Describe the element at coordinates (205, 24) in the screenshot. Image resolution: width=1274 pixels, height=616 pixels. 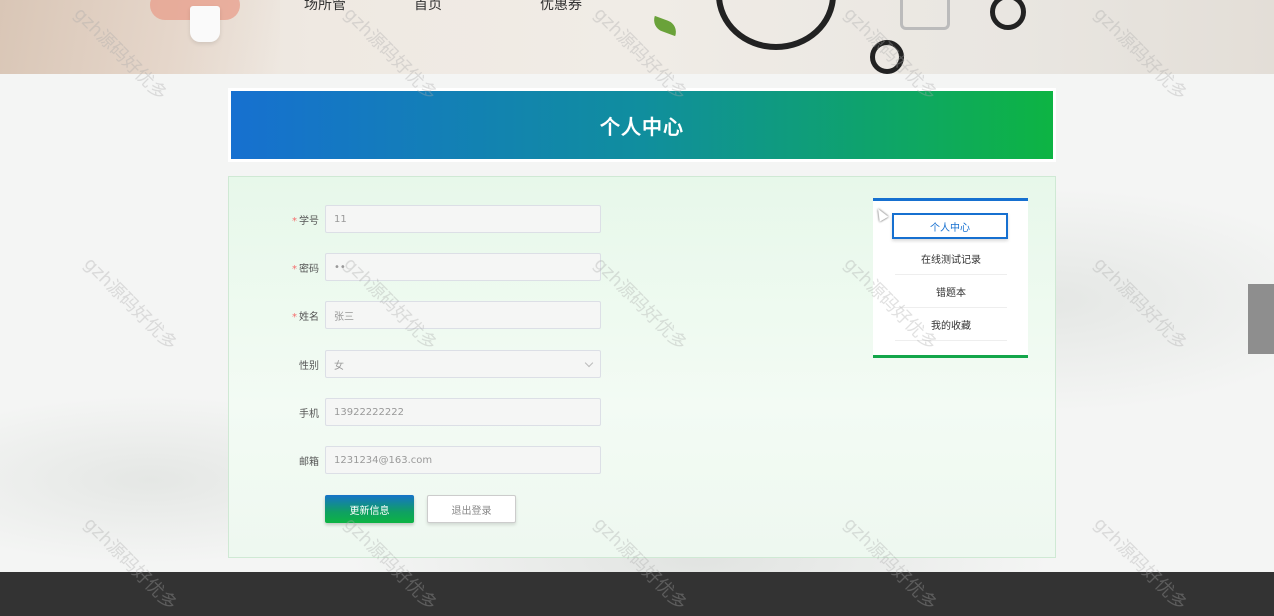
I see `cup-image` at that location.